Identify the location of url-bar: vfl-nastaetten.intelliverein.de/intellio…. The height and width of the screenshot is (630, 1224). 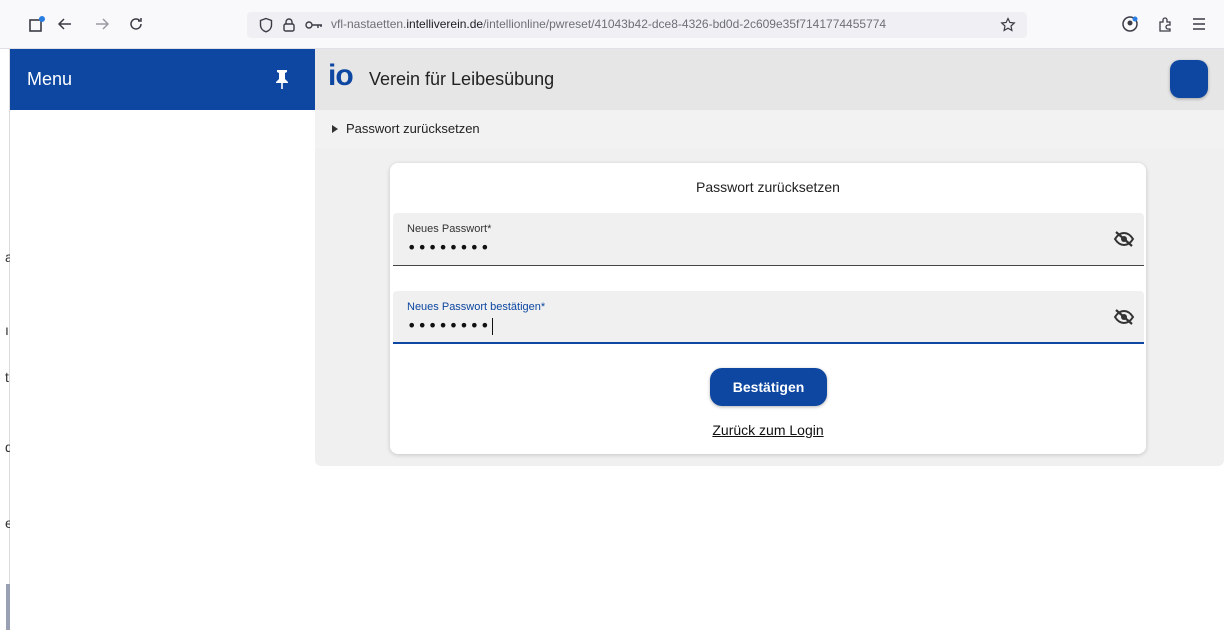
(637, 25).